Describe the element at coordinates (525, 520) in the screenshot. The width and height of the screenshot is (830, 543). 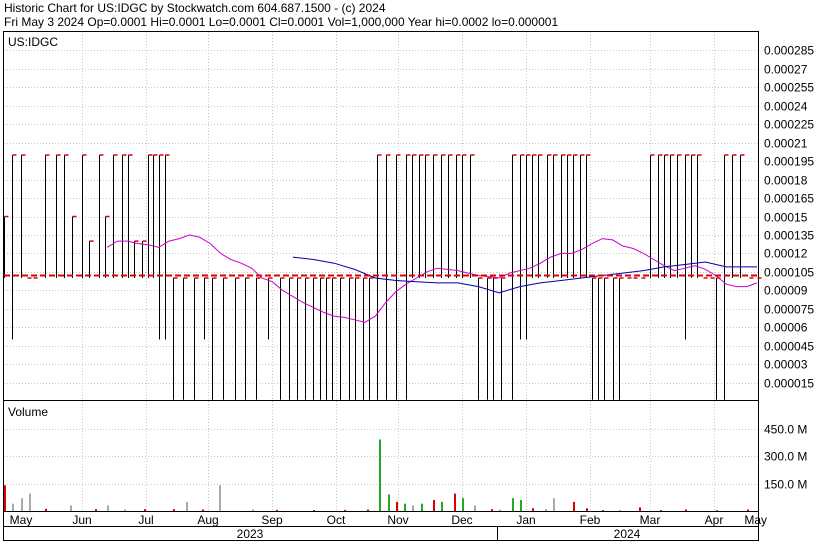
I see `month-label: Jan` at that location.